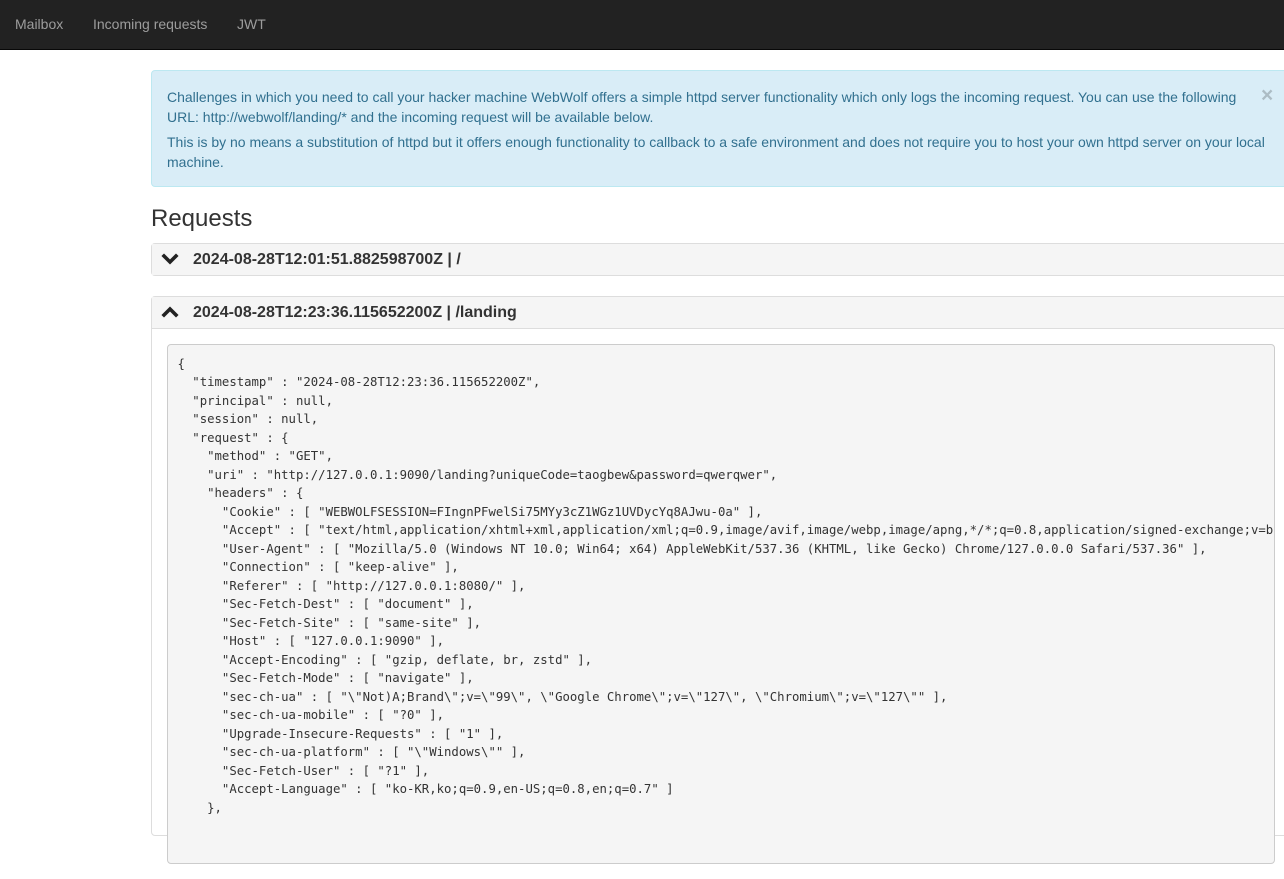 This screenshot has height=879, width=1284. What do you see at coordinates (325, 604) in the screenshot?
I see `code-line: "Sec-Fetch-Dest" : [ "document" ],` at bounding box center [325, 604].